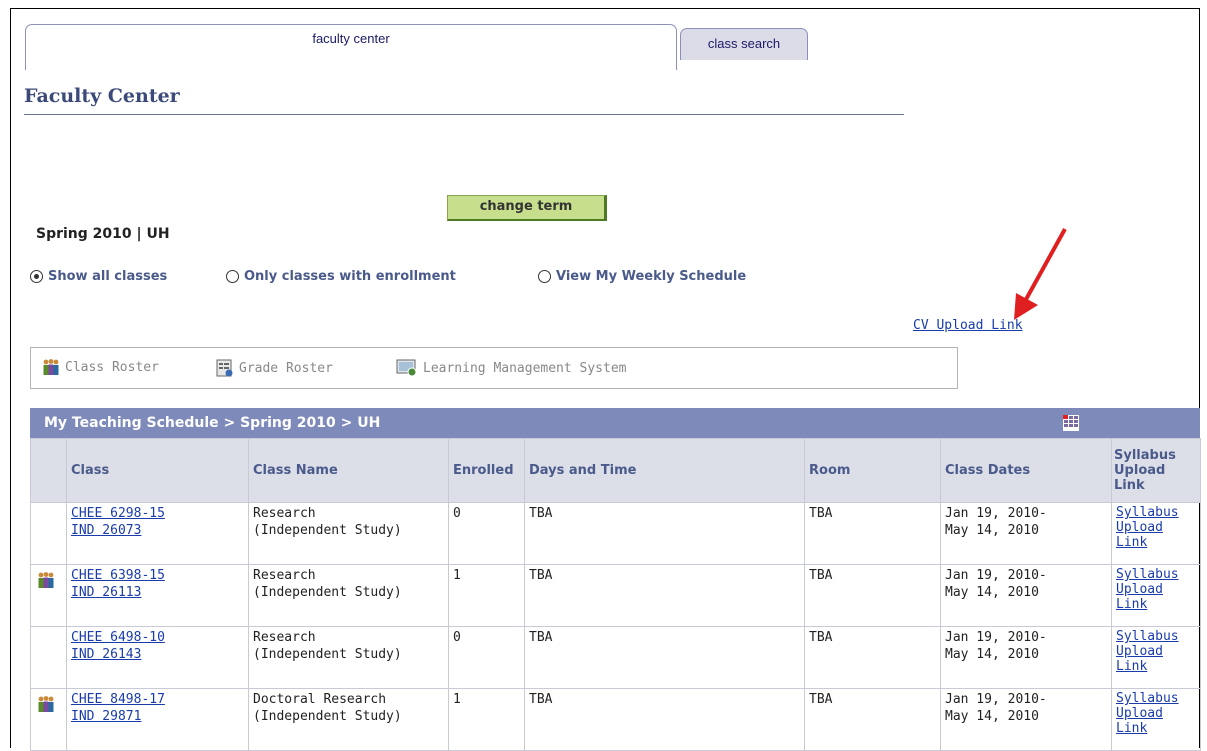 The width and height of the screenshot is (1207, 751). Describe the element at coordinates (224, 368) in the screenshot. I see `grade-roster-icon` at that location.